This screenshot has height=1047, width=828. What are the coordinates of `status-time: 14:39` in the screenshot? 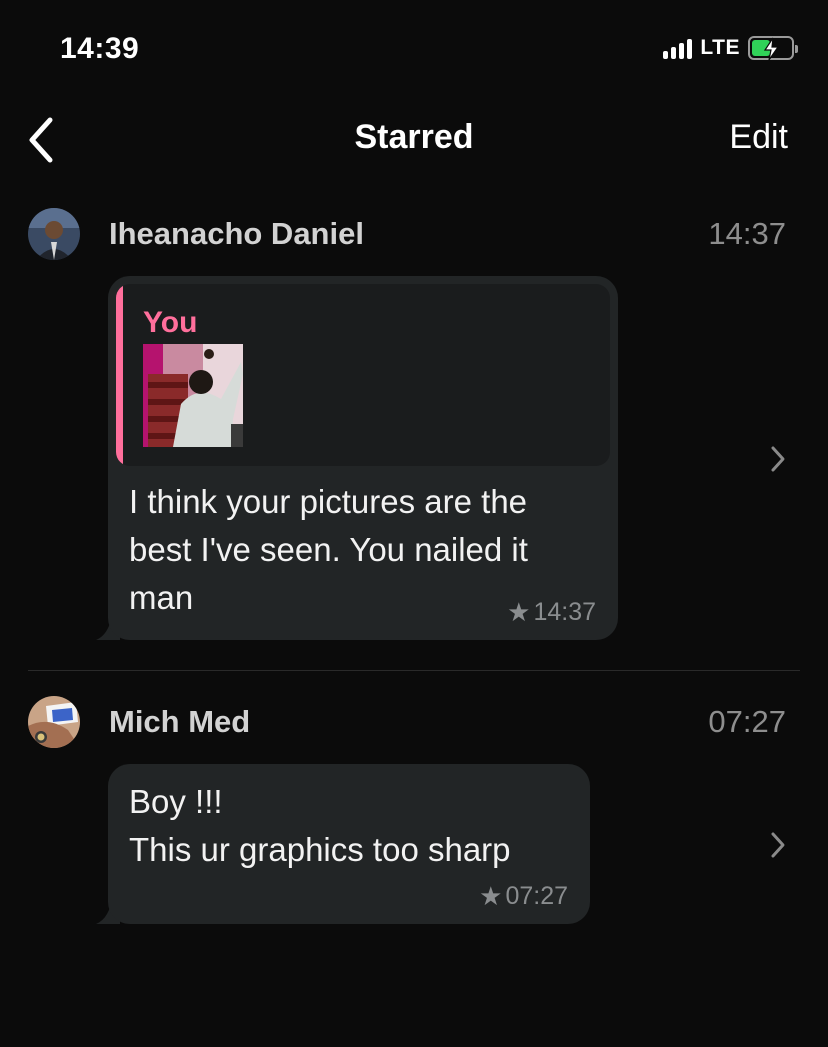 It's located at (100, 48).